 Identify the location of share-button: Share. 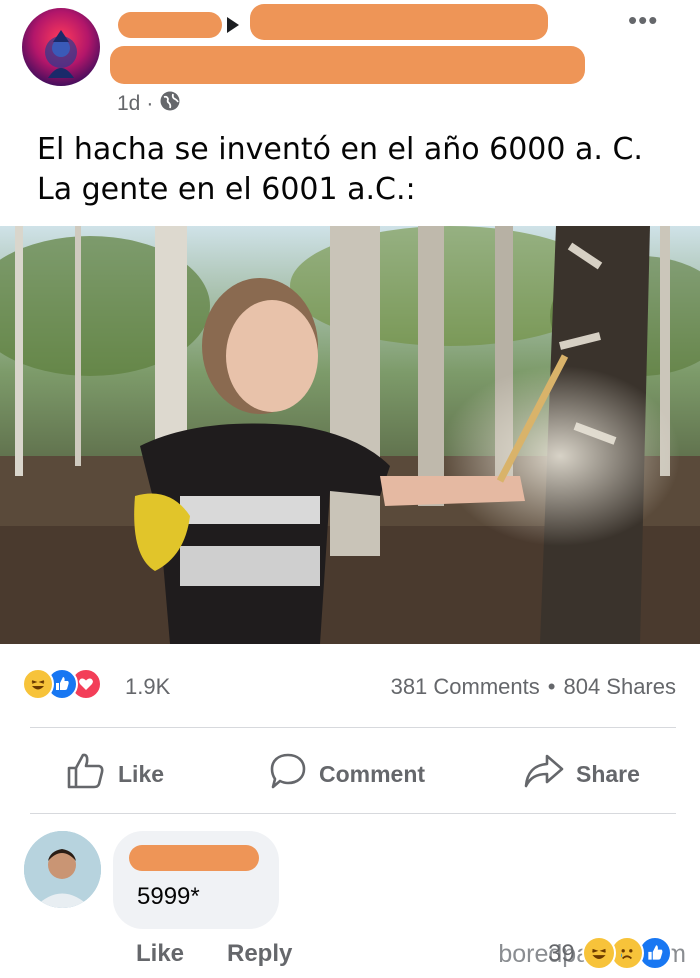
(582, 774).